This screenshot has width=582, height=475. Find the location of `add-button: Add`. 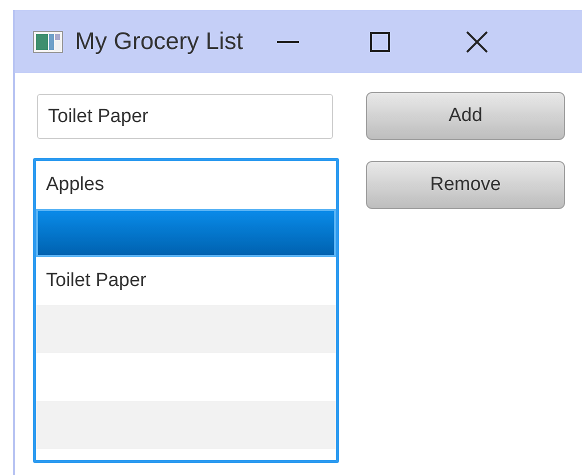

add-button: Add is located at coordinates (465, 116).